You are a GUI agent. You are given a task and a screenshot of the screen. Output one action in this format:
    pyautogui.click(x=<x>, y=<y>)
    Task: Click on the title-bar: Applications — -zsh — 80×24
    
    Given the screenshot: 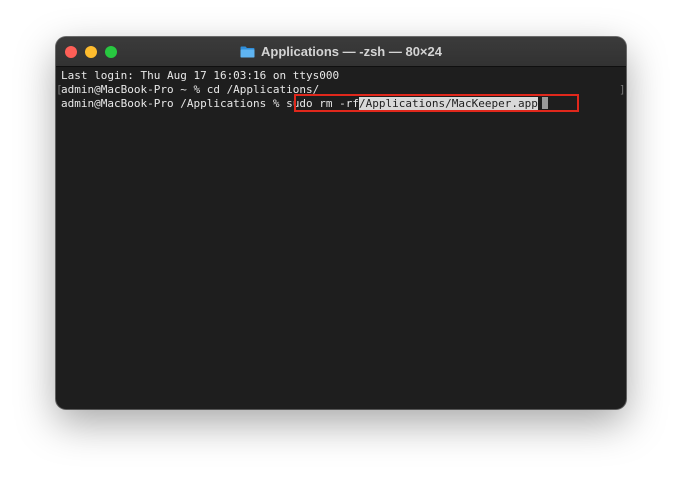 What is the action you would take?
    pyautogui.click(x=341, y=52)
    